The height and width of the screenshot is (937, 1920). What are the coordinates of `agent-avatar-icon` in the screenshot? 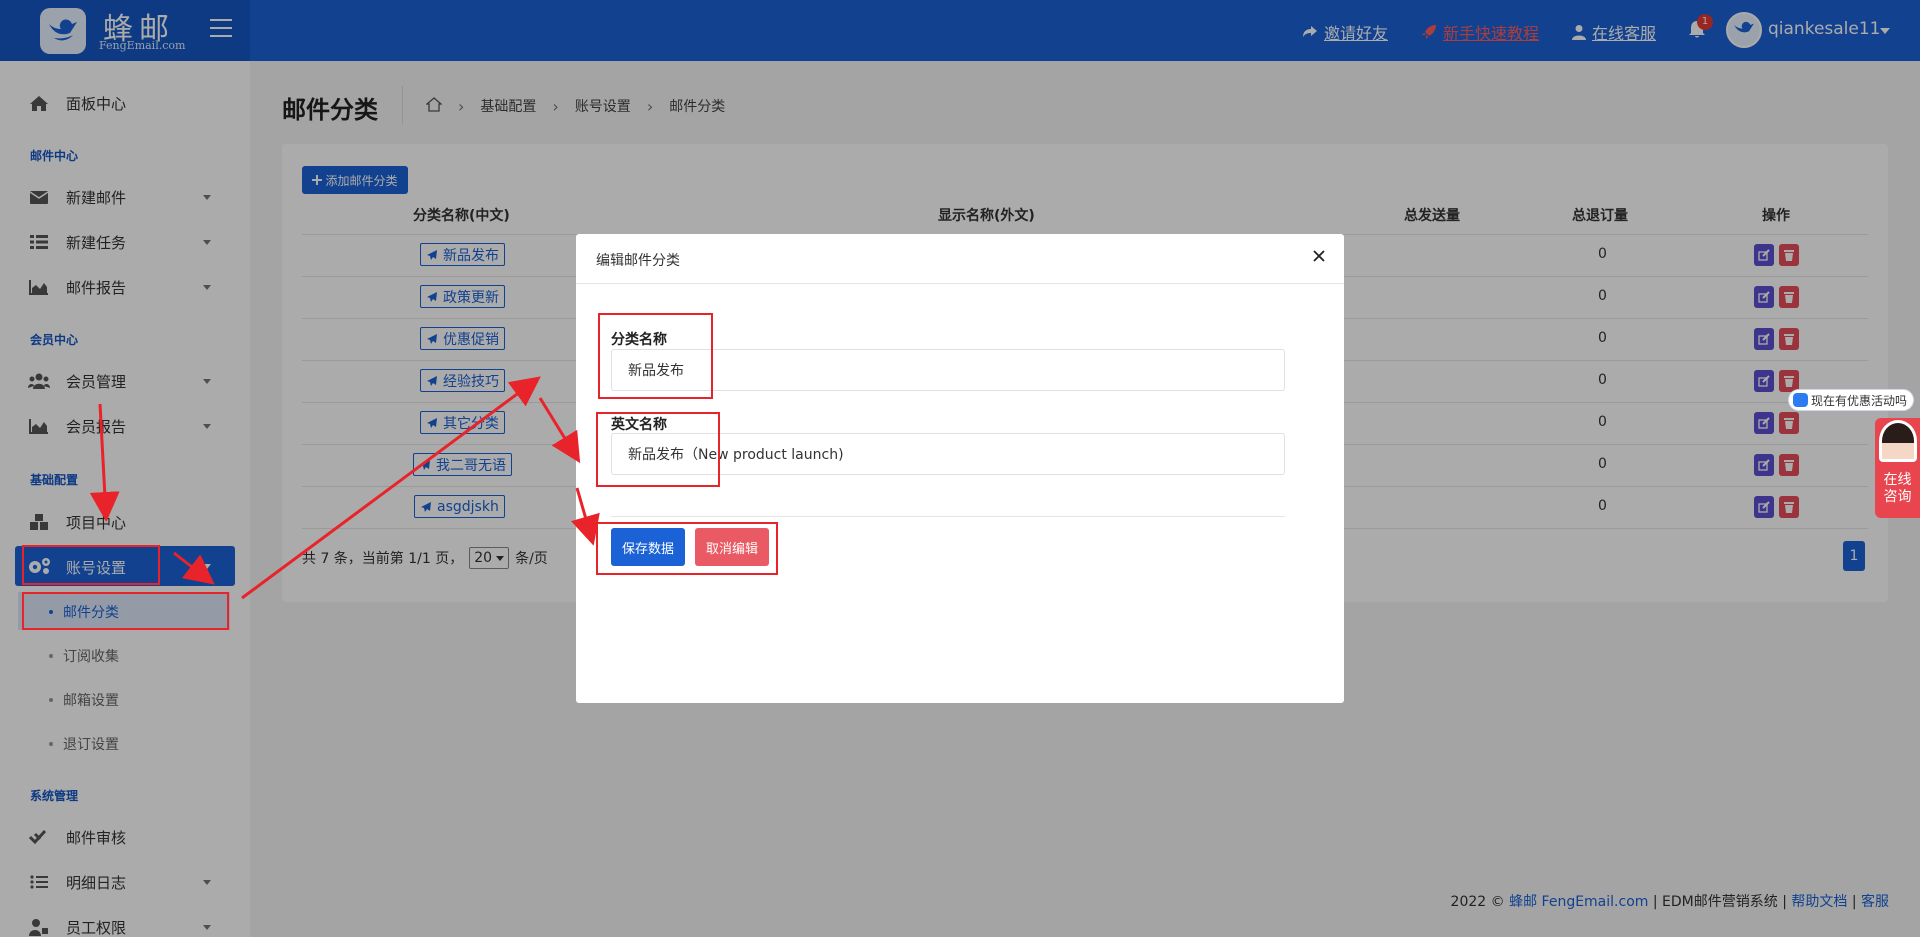 It's located at (1898, 441).